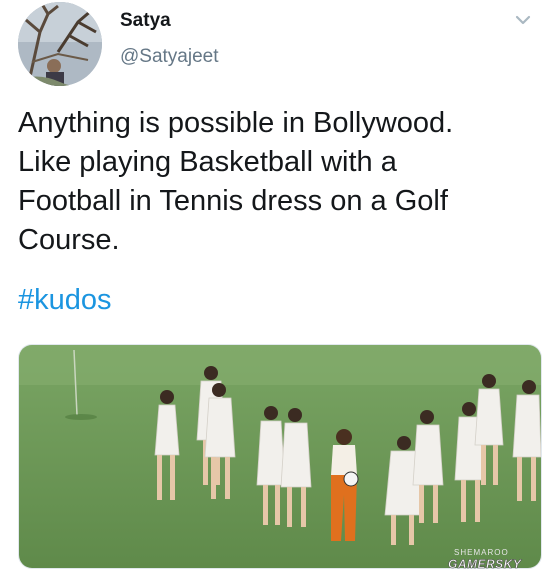 Image resolution: width=550 pixels, height=577 pixels. I want to click on tweet-text-line: Football in Tennis dress on a Golf, so click(233, 201).